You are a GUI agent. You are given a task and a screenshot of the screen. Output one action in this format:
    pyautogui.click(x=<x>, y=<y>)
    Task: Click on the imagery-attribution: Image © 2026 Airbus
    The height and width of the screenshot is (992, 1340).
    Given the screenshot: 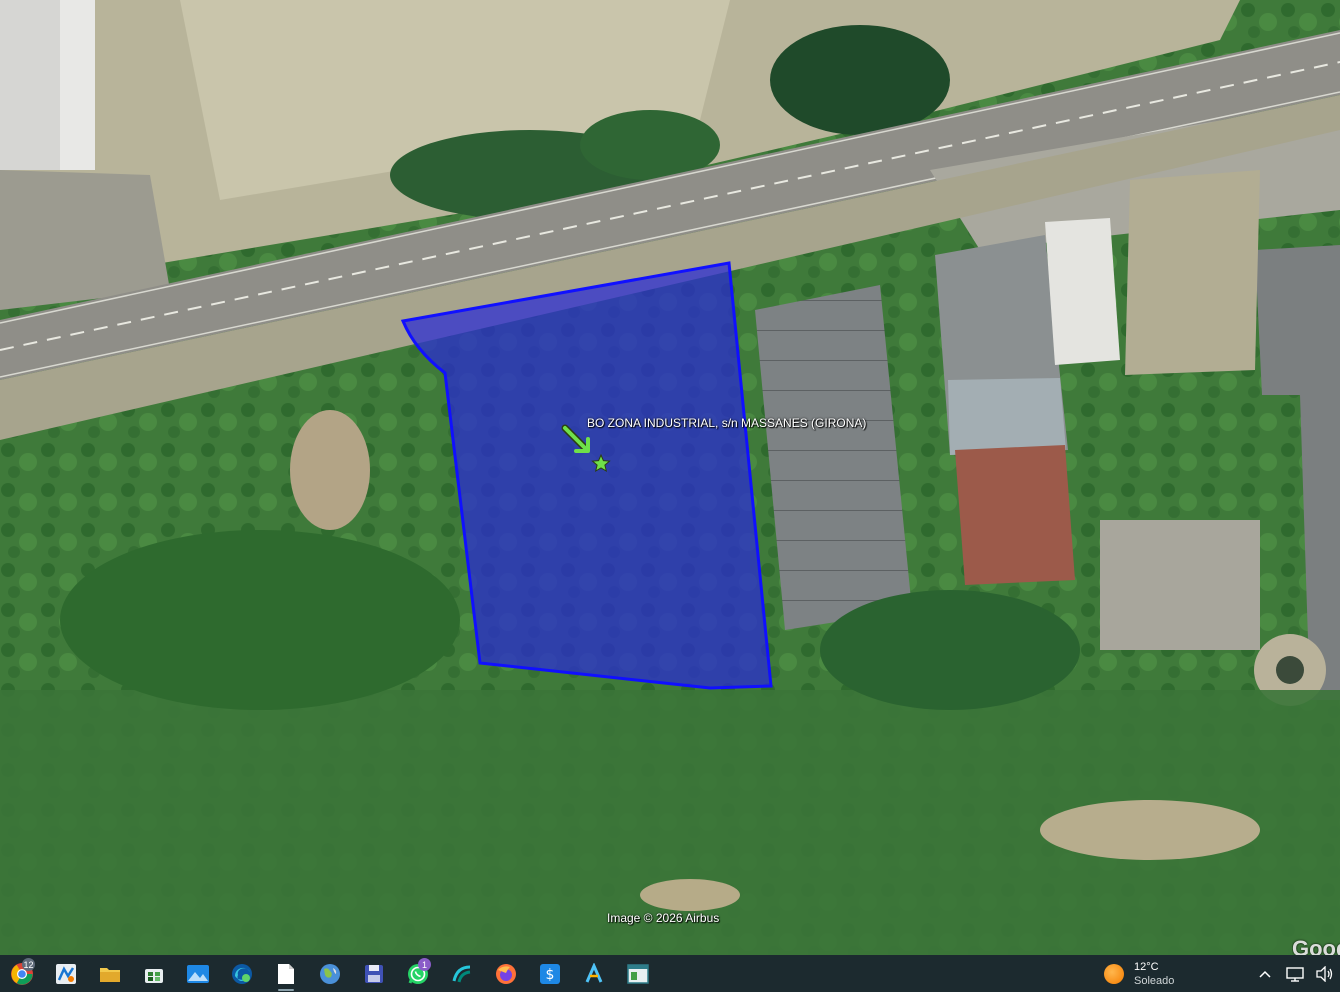 What is the action you would take?
    pyautogui.click(x=663, y=918)
    